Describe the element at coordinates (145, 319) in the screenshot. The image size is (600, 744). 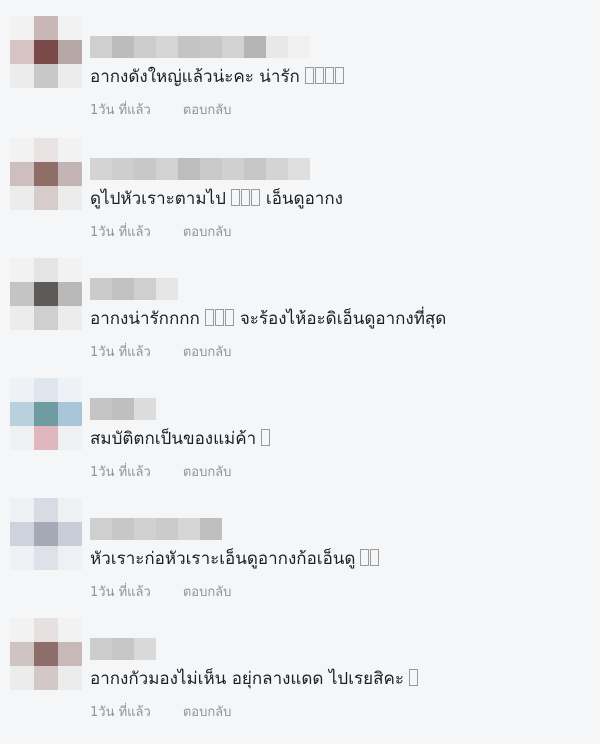
I see `comment-text-body: อากงน่ารักกกก` at that location.